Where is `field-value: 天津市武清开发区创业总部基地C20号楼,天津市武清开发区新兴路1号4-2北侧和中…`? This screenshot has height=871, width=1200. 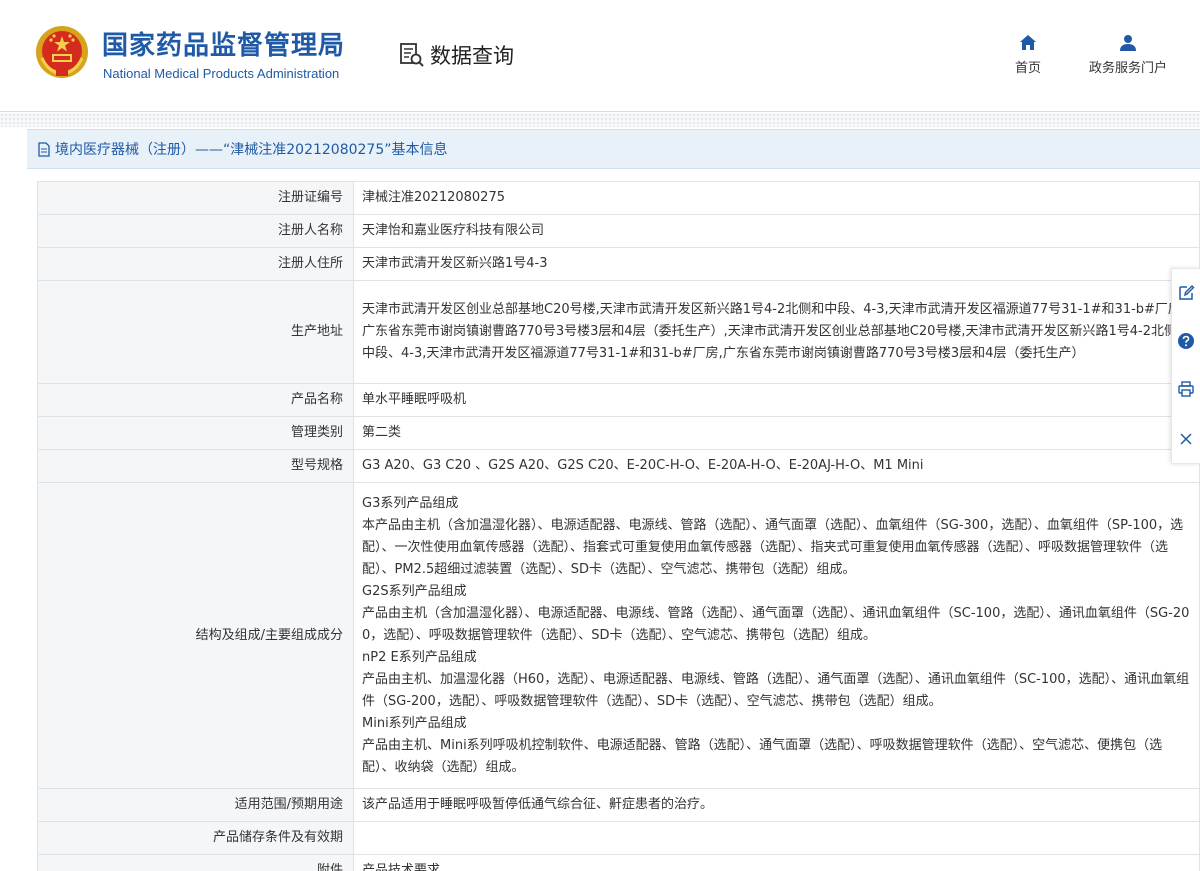 field-value: 天津市武清开发区创业总部基地C20号楼,天津市武清开发区新兴路1号4-2北侧和中… is located at coordinates (776, 332).